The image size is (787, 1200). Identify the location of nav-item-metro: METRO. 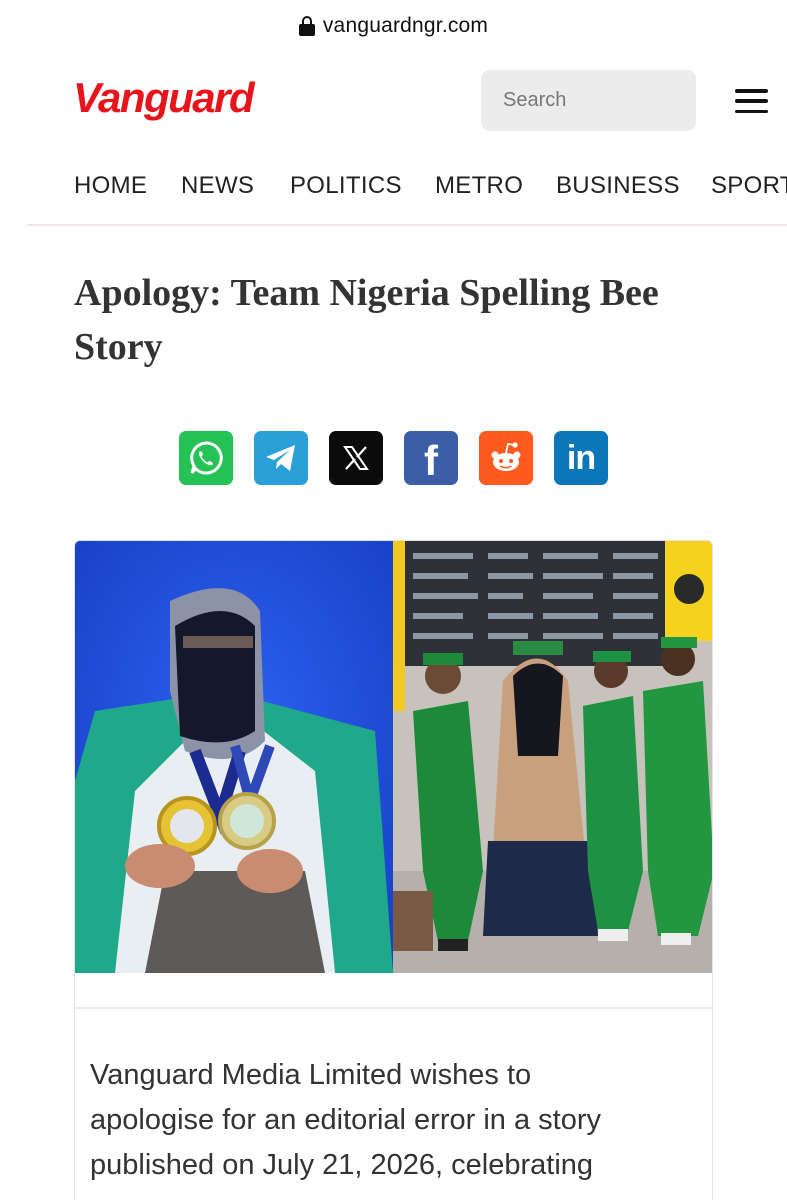
(479, 186).